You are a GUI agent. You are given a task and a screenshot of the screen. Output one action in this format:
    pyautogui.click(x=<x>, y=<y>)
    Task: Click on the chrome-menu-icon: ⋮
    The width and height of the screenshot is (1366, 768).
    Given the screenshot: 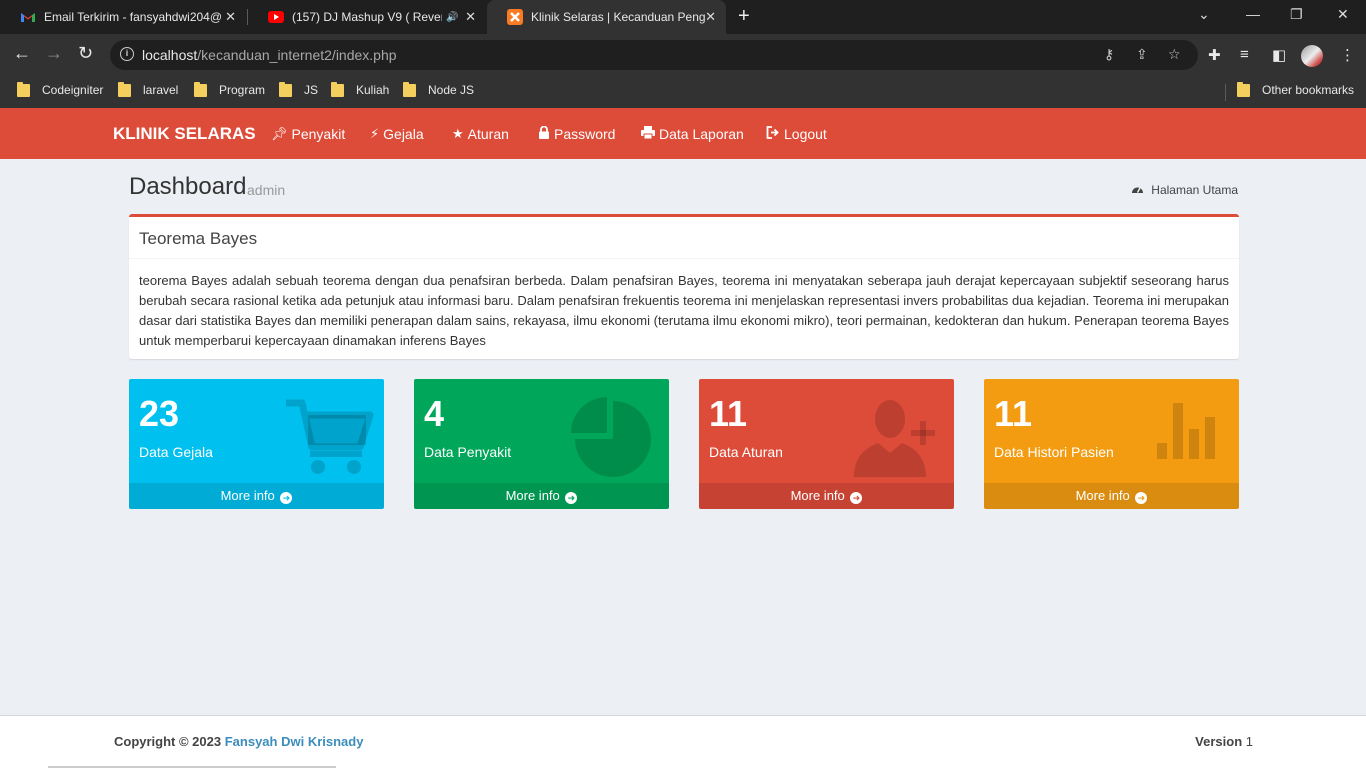 What is the action you would take?
    pyautogui.click(x=1347, y=55)
    